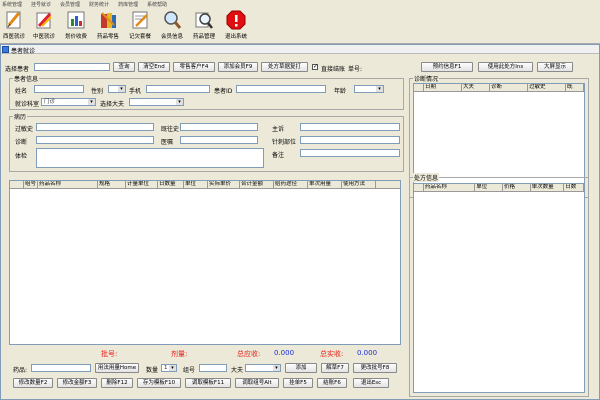 Image resolution: width=600 pixels, height=400 pixels. Describe the element at coordinates (178, 89) in the screenshot. I see `phone-input` at that location.